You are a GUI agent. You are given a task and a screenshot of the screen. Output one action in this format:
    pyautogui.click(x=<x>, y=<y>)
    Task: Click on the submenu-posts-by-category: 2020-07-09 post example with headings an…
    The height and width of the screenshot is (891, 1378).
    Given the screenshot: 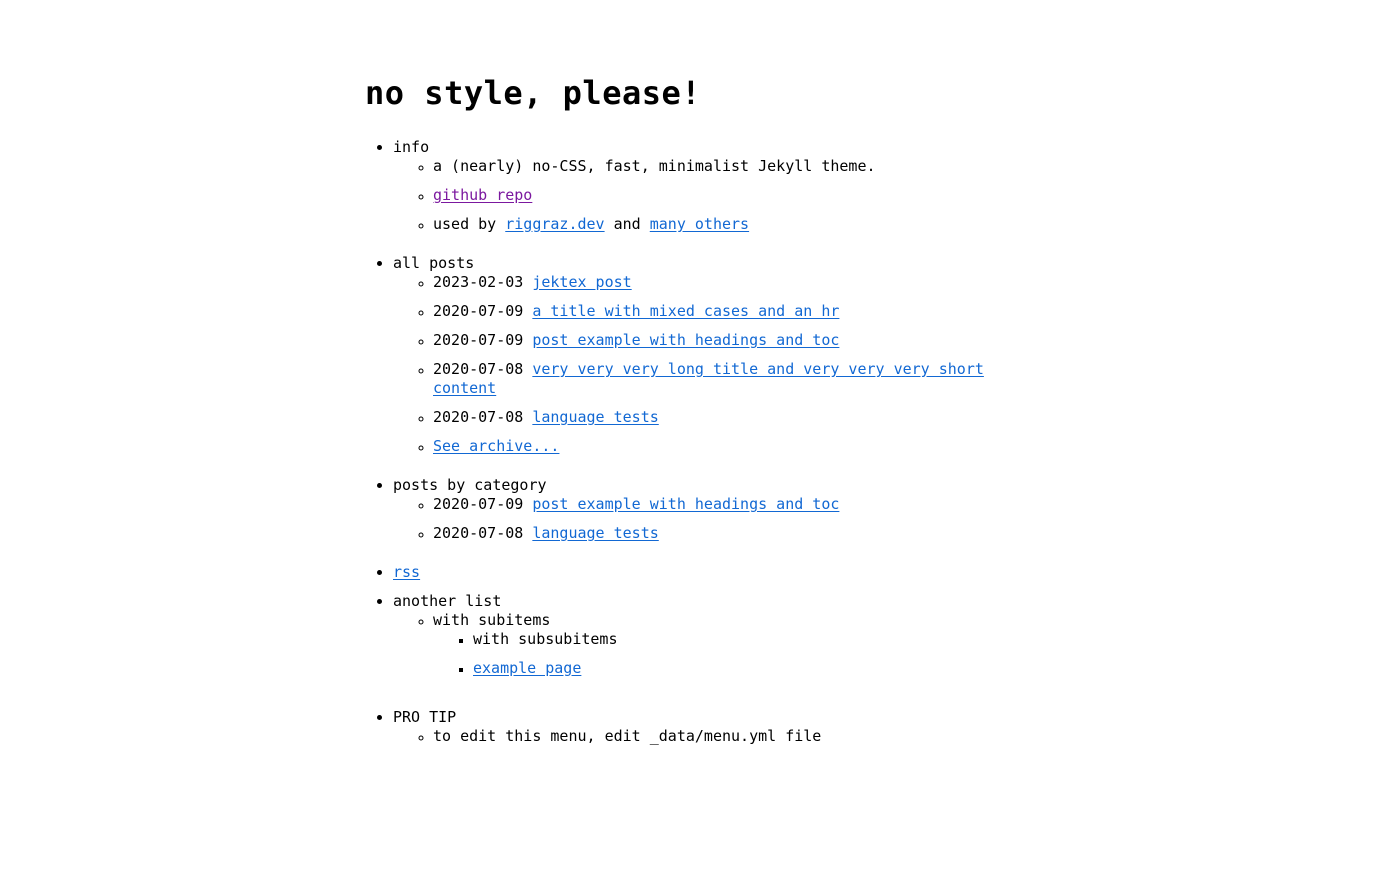 What is the action you would take?
    pyautogui.click(x=701, y=524)
    